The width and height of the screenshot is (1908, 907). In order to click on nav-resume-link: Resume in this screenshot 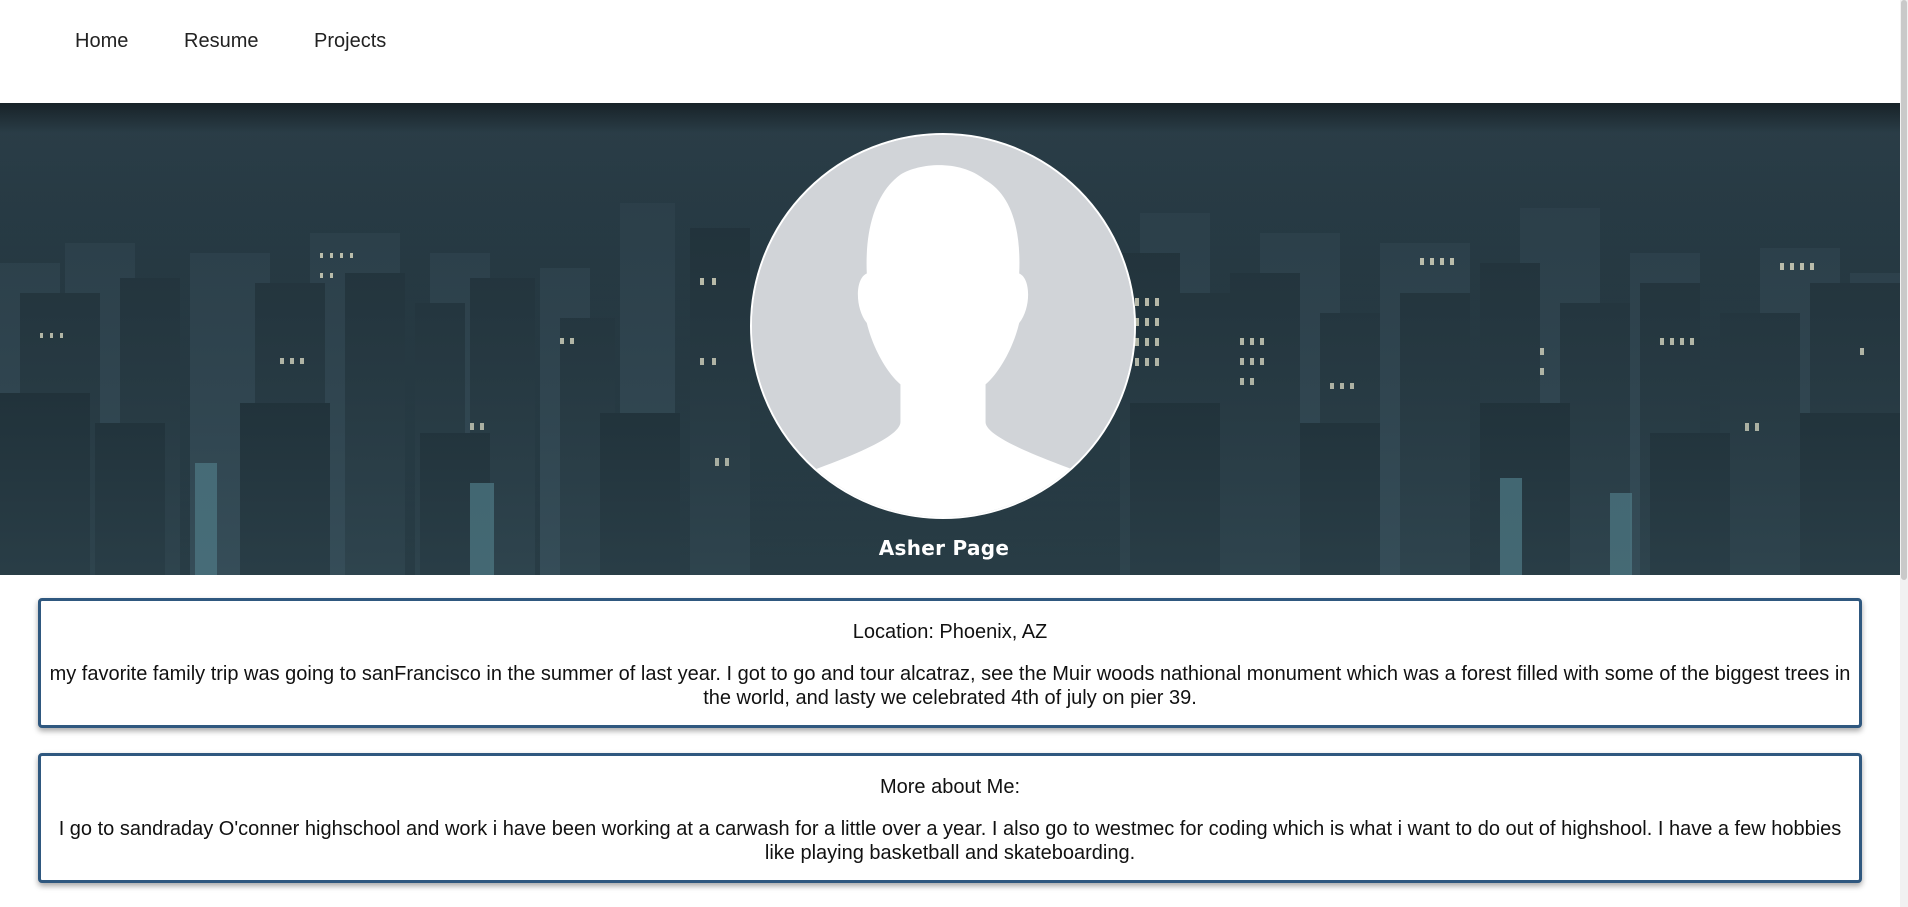, I will do `click(221, 41)`.